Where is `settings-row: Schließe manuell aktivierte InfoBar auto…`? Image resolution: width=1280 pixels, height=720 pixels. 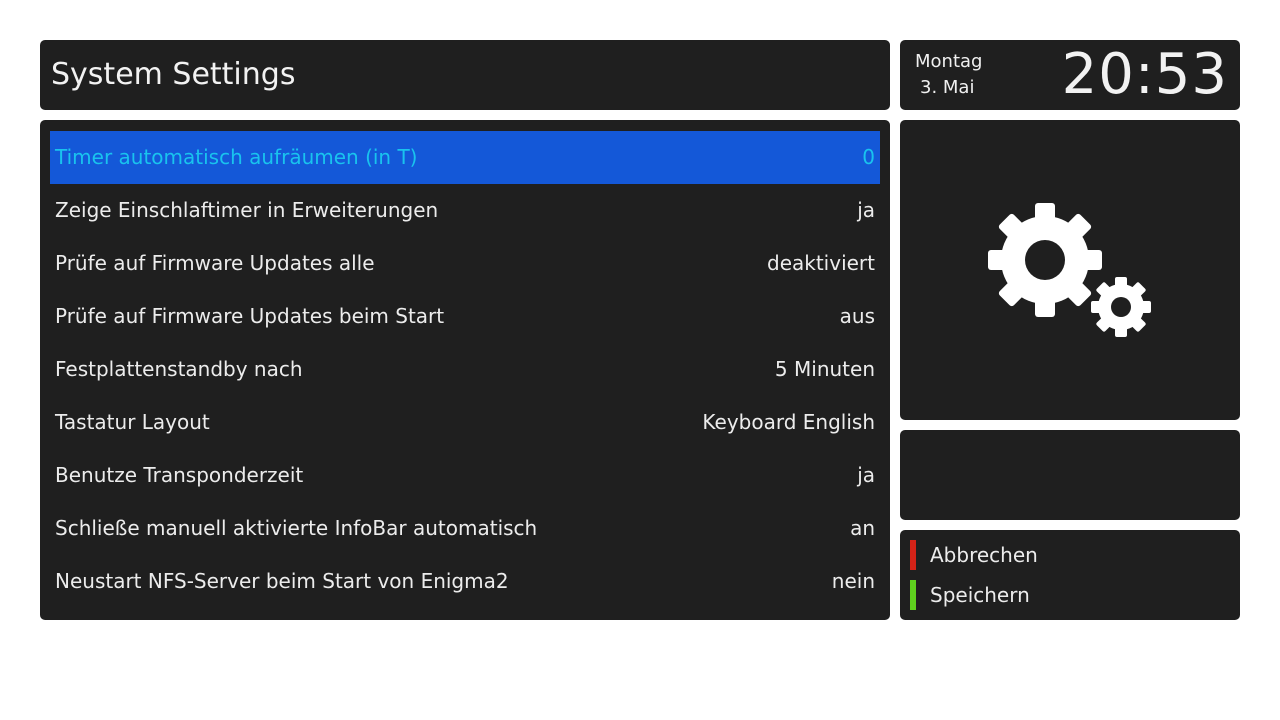 settings-row: Schließe manuell aktivierte InfoBar auto… is located at coordinates (465, 528).